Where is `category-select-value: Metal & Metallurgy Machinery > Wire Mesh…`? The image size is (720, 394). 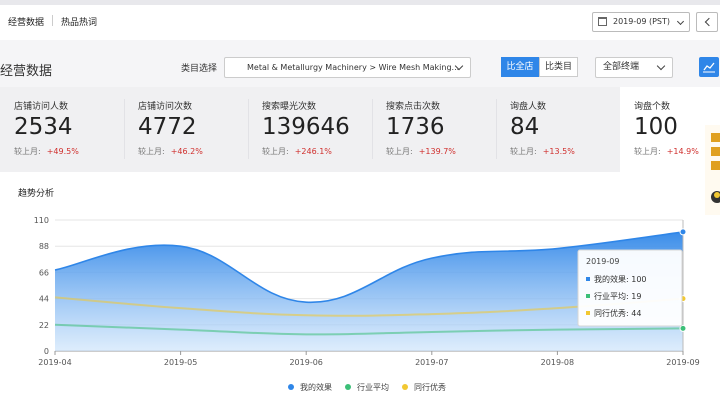
category-select-value: Metal & Metallurgy Machinery > Wire Mesh… is located at coordinates (353, 67).